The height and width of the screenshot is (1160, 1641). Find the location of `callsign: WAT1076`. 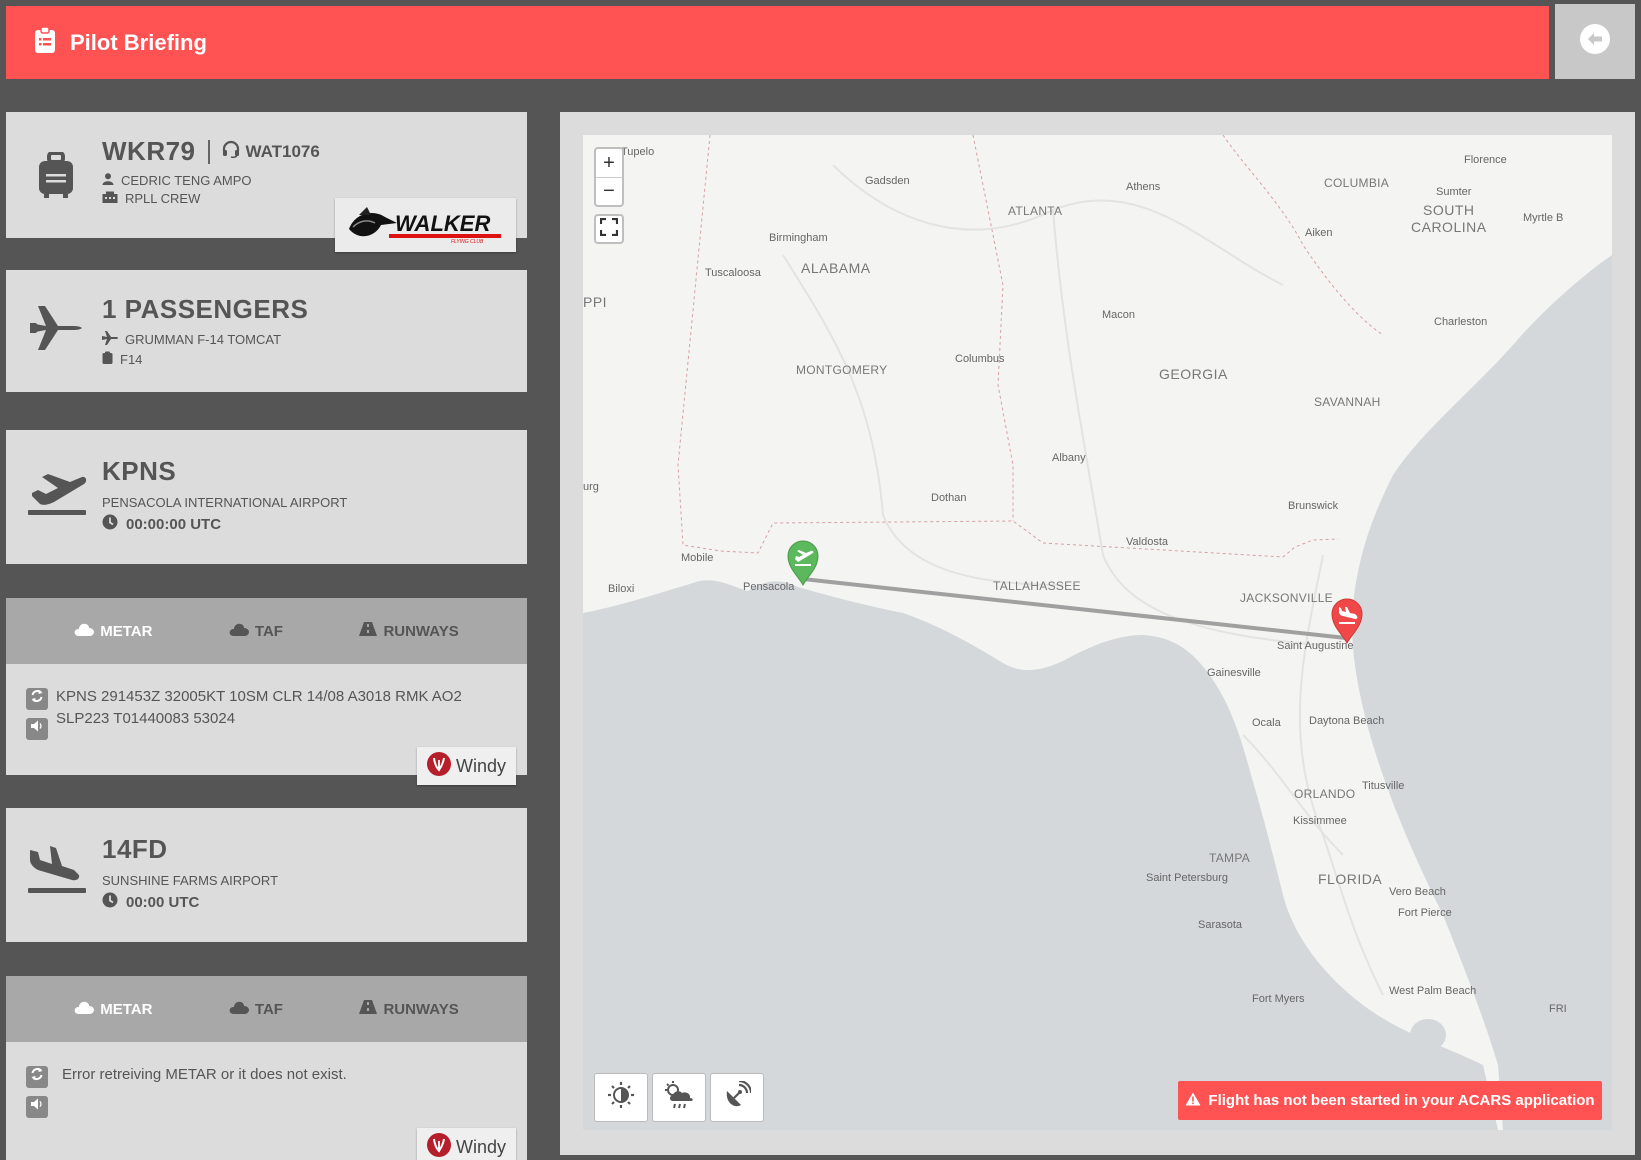

callsign: WAT1076 is located at coordinates (271, 151).